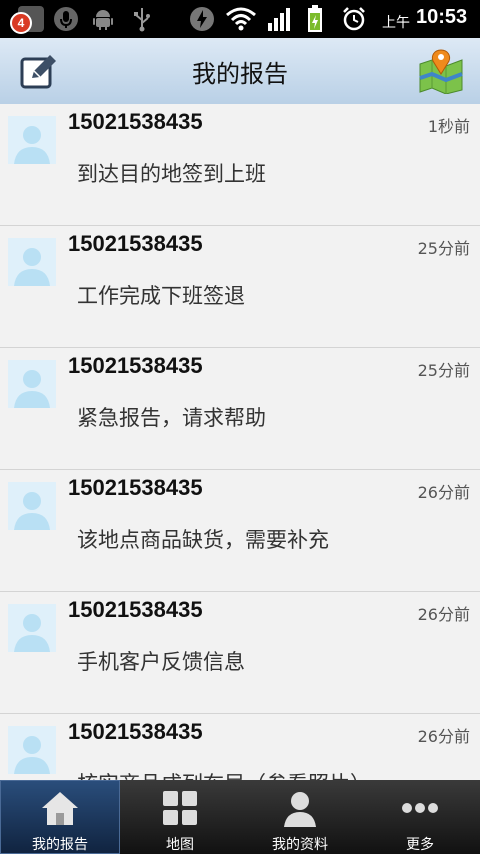 The image size is (480, 854). I want to click on status-ampm: 上午, so click(396, 23).